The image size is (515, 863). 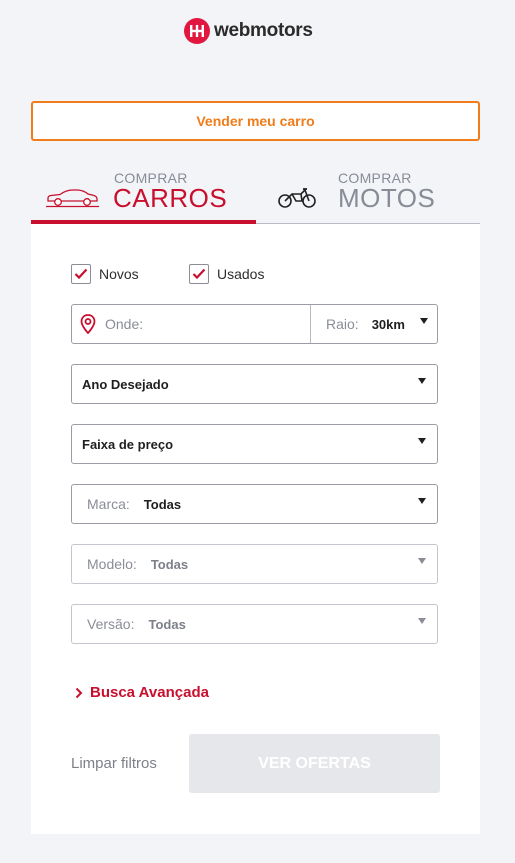 I want to click on tab-cars: COMPRAR CARROS, so click(x=143, y=192).